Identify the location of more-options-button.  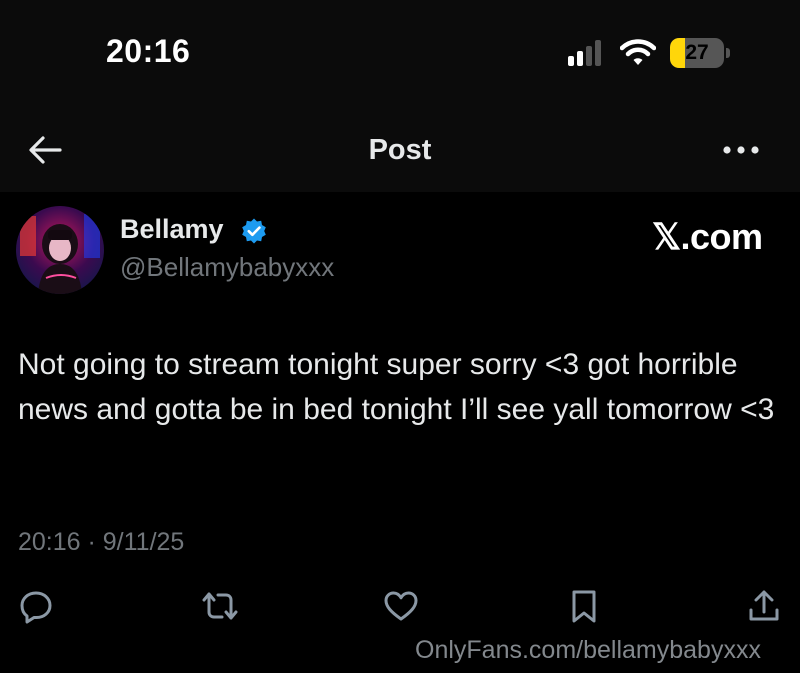
(742, 150).